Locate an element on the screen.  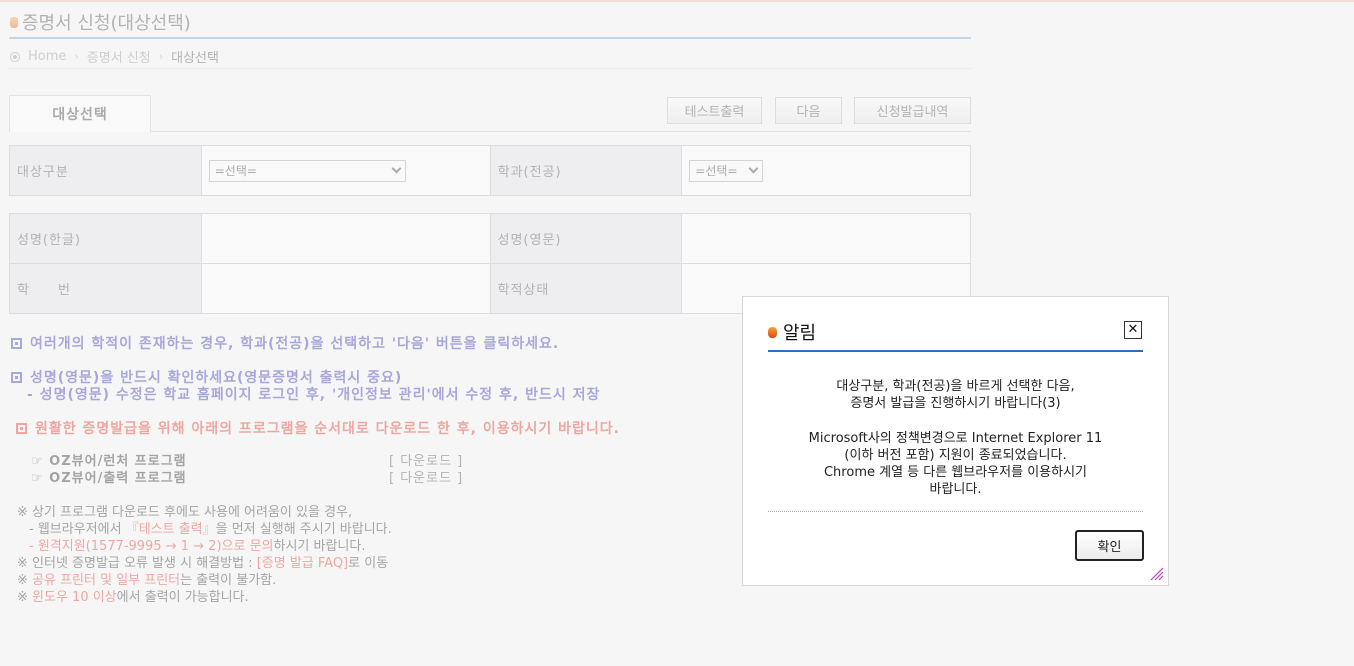
test-print-button: 테스트출력 is located at coordinates (714, 110).